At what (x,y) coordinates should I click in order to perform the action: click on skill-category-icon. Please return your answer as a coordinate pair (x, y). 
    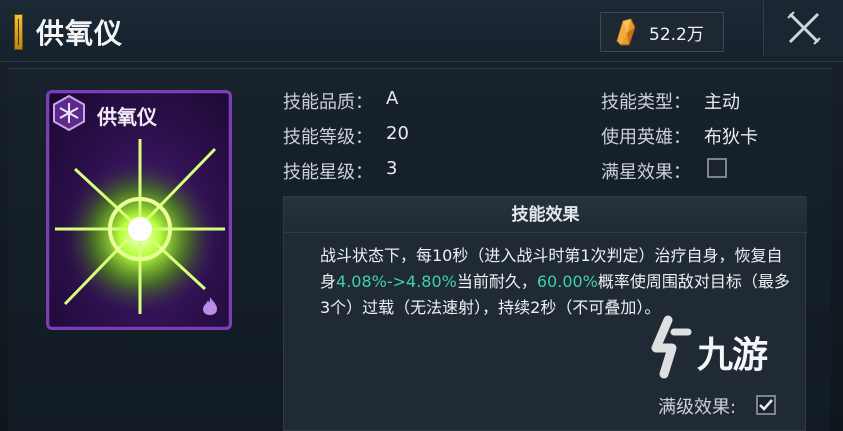
    Looking at the image, I should click on (69, 113).